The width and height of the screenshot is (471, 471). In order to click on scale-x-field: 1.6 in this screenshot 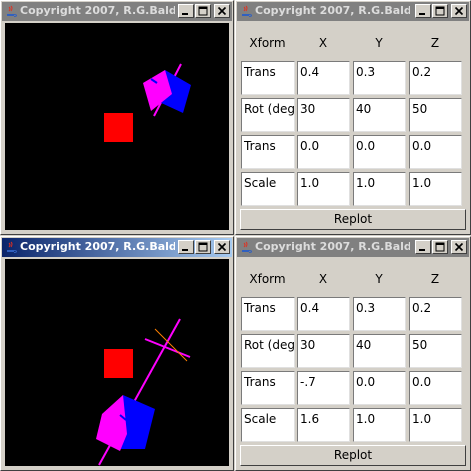, I will do `click(323, 425)`.